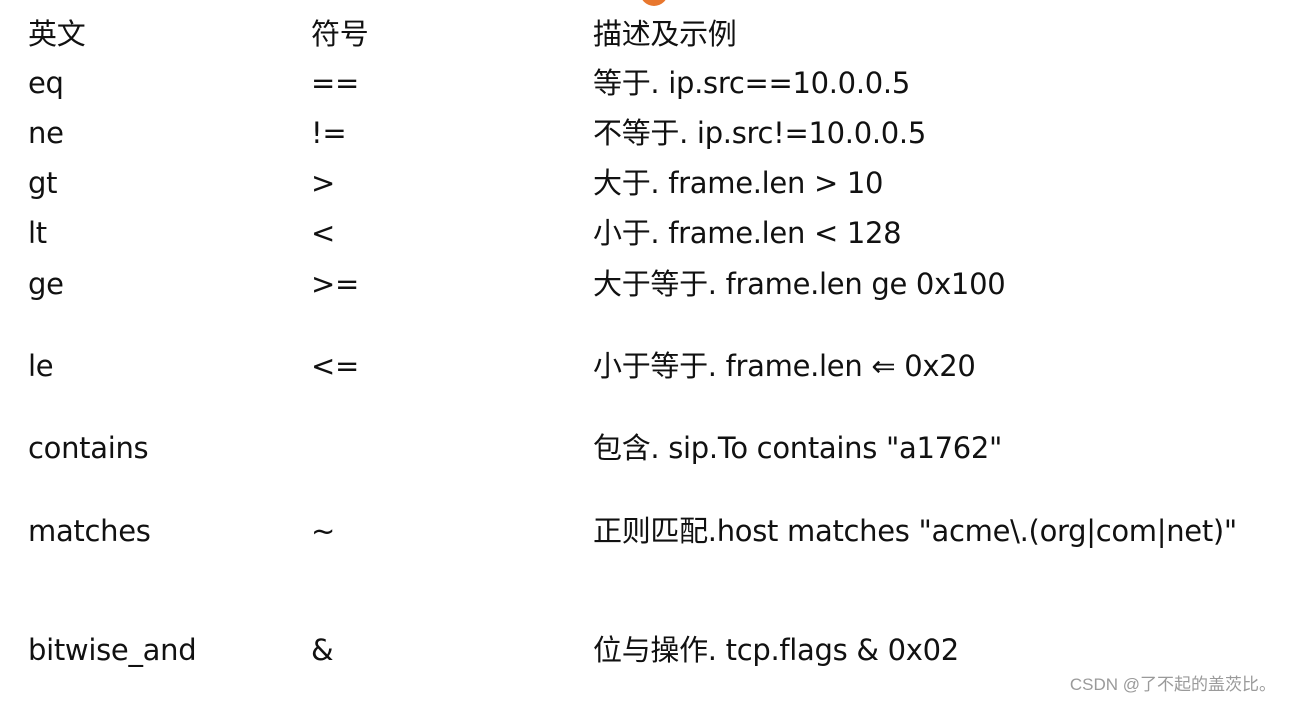  Describe the element at coordinates (43, 183) in the screenshot. I see `english-cell: gt` at that location.